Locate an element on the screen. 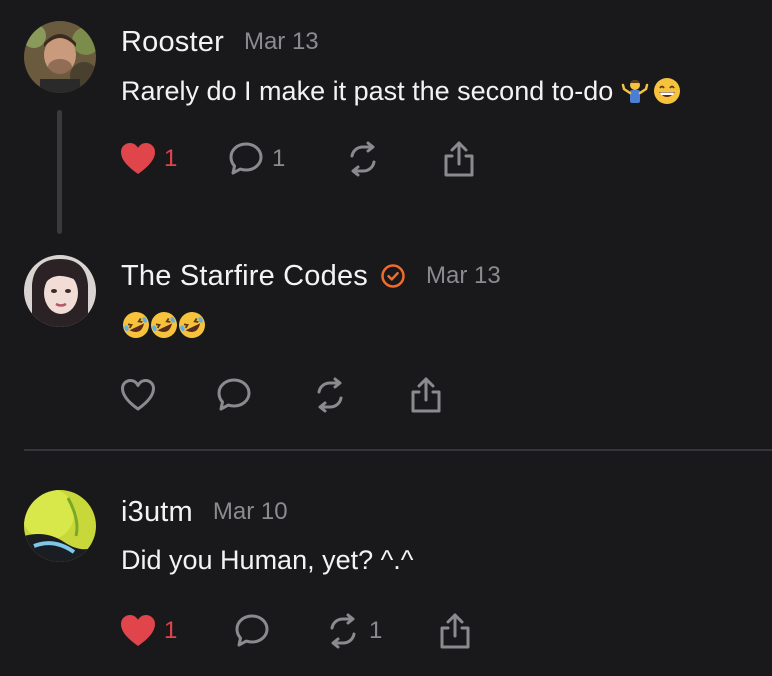  verified-badge-icon is located at coordinates (393, 276).